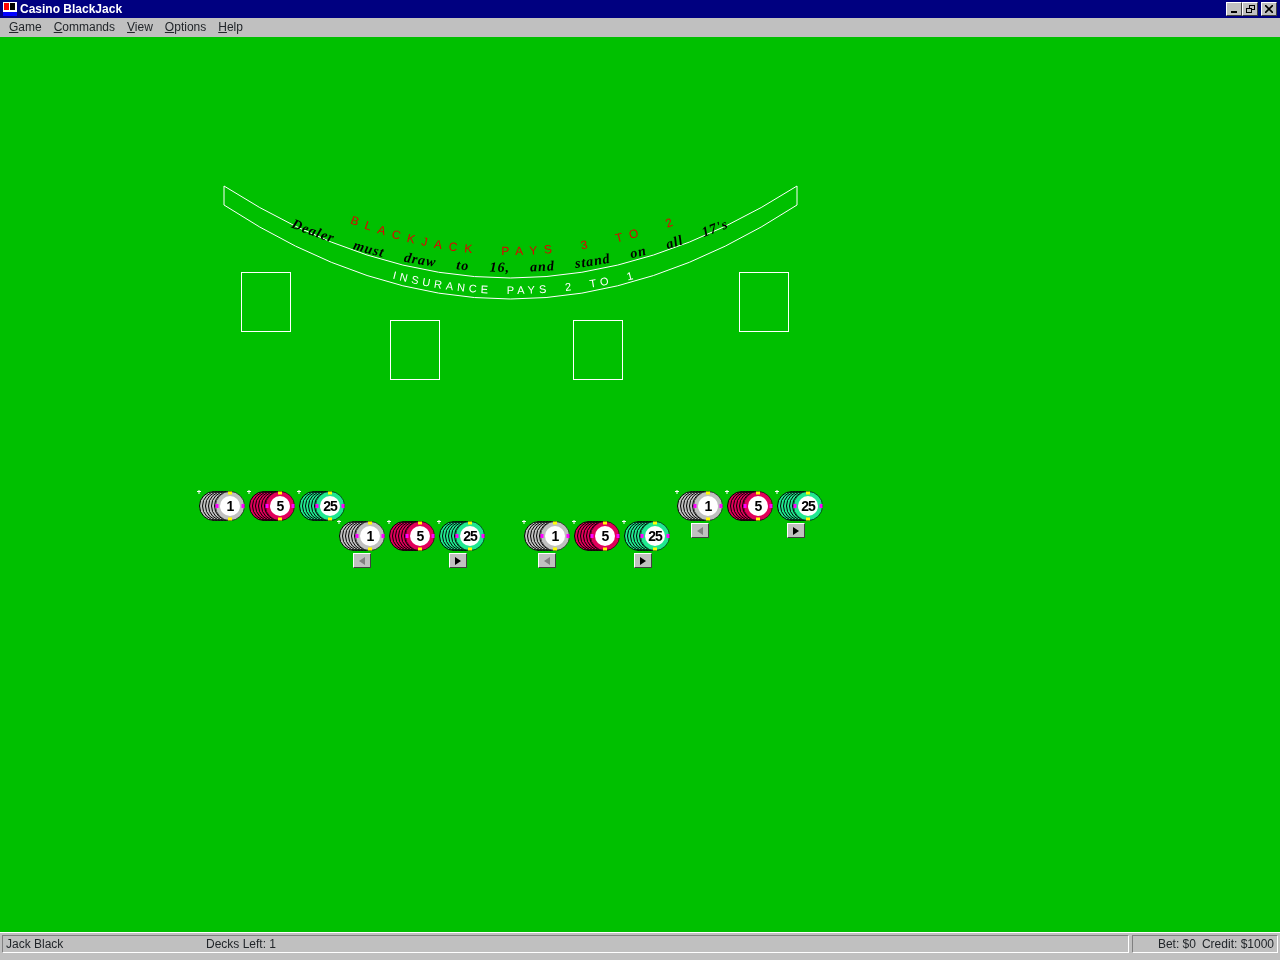  Describe the element at coordinates (593, 260) in the screenshot. I see `dealer-rule-word: stand` at that location.